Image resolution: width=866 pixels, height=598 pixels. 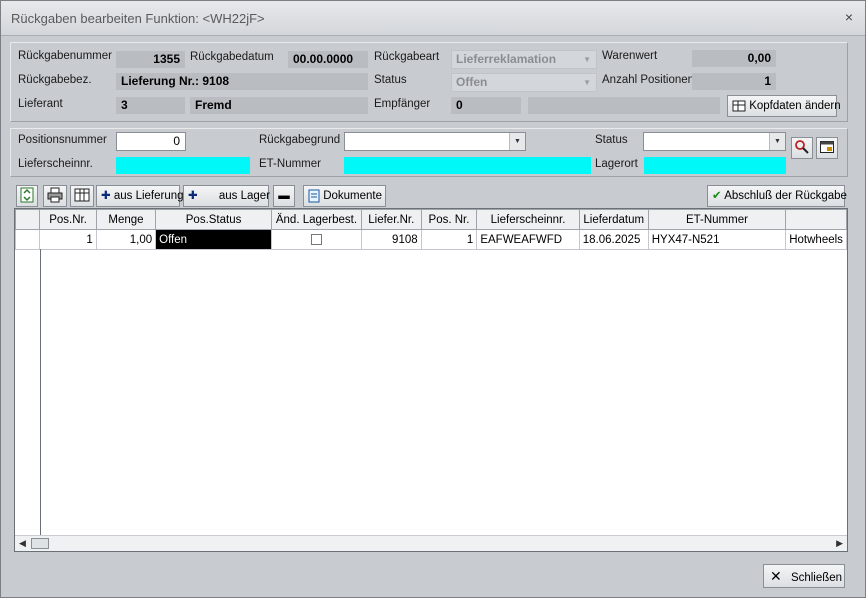 What do you see at coordinates (467, 165) in the screenshot?
I see `et-nummer-input` at bounding box center [467, 165].